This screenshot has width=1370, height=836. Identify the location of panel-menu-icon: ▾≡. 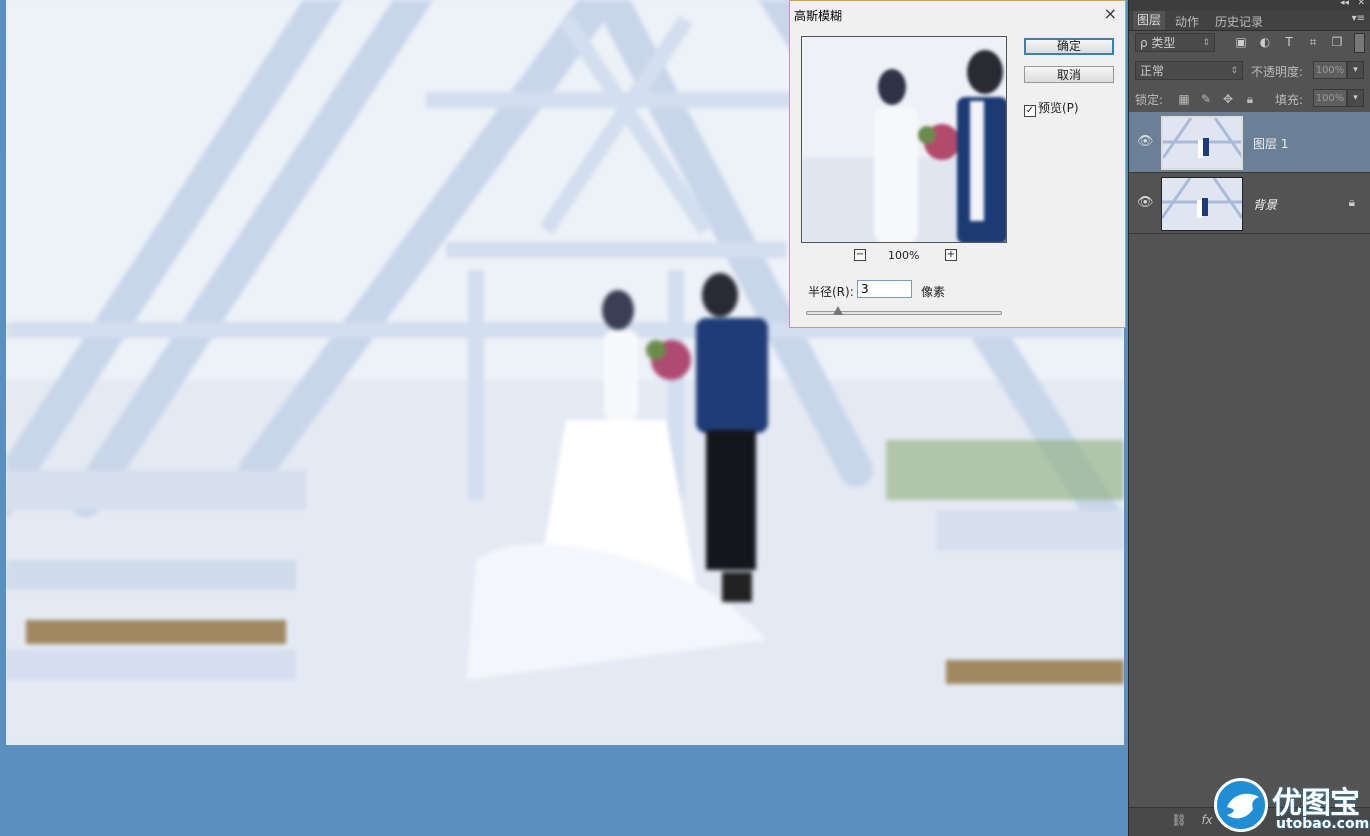
(1358, 18).